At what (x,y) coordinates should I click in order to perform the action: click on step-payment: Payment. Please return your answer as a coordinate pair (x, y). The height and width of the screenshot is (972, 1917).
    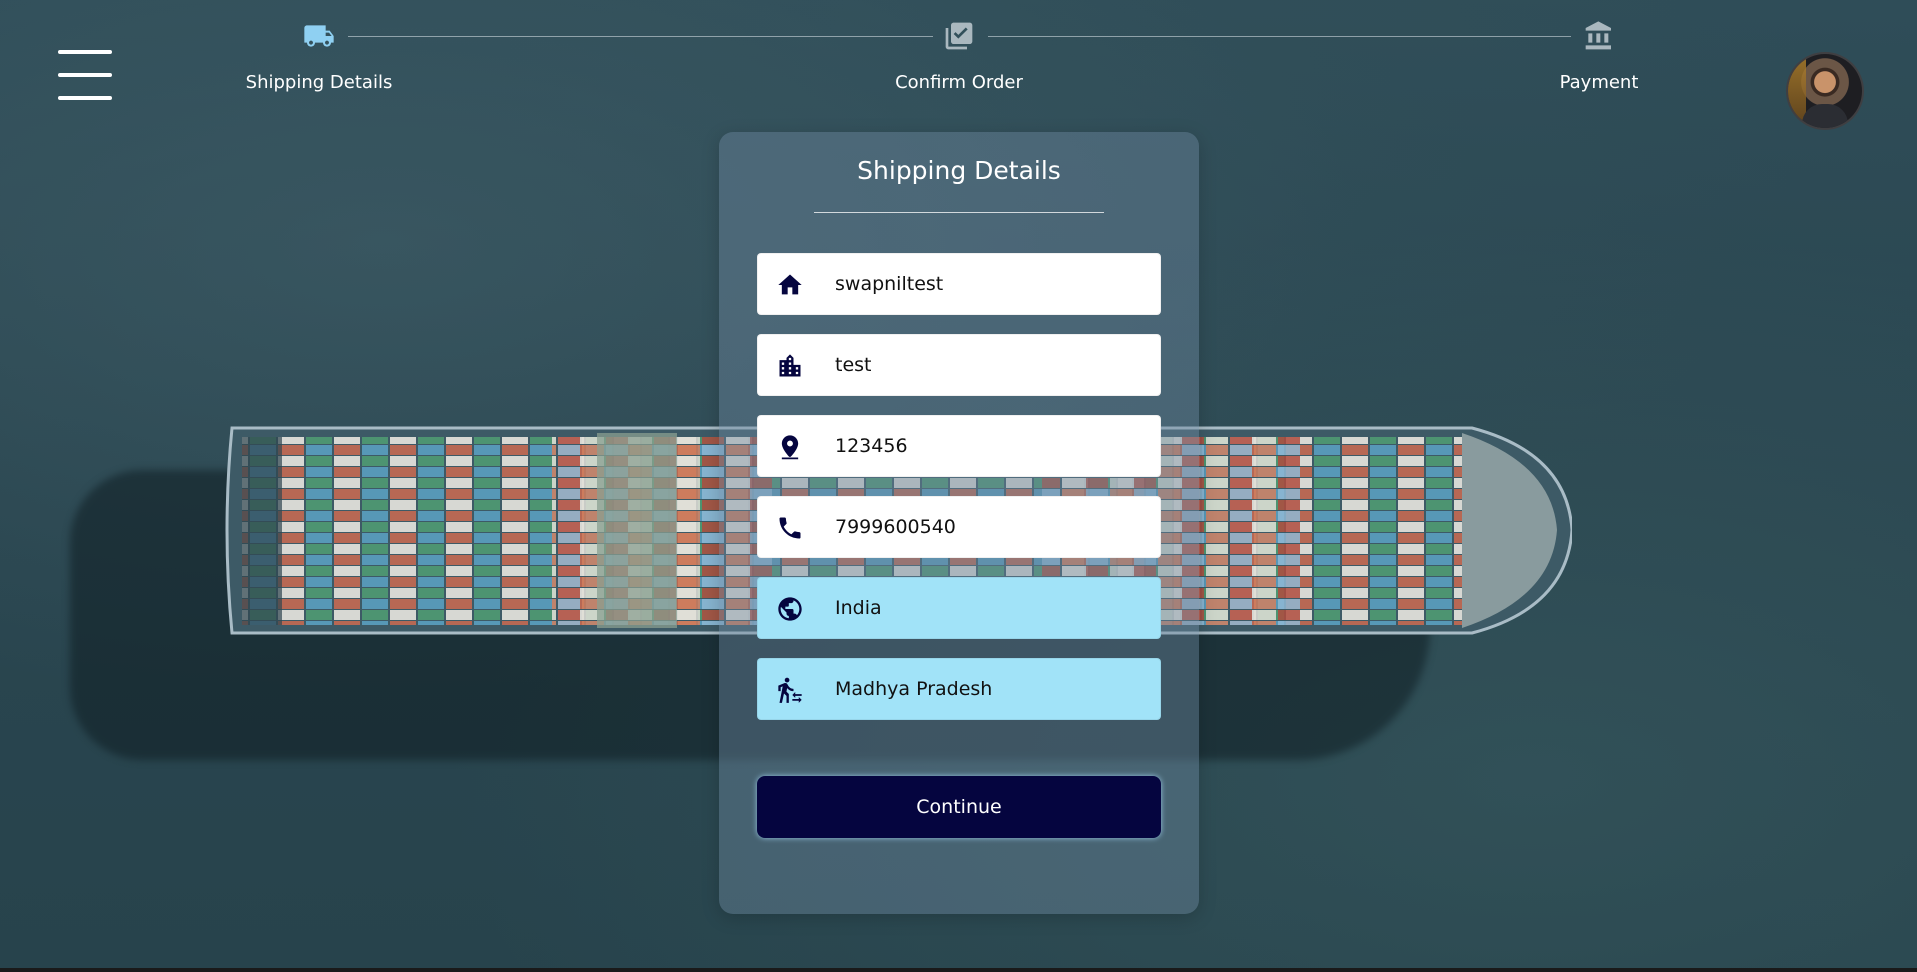
    Looking at the image, I should click on (1599, 56).